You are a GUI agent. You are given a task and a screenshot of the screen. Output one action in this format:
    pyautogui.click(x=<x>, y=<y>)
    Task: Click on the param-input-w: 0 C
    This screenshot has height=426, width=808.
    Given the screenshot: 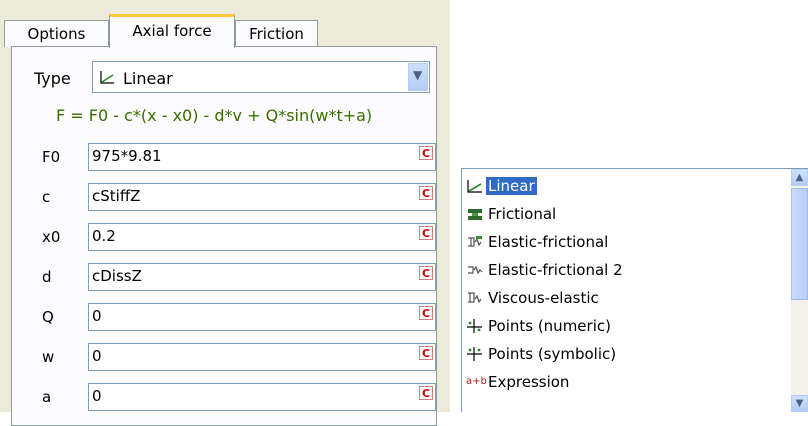 What is the action you would take?
    pyautogui.click(x=262, y=357)
    